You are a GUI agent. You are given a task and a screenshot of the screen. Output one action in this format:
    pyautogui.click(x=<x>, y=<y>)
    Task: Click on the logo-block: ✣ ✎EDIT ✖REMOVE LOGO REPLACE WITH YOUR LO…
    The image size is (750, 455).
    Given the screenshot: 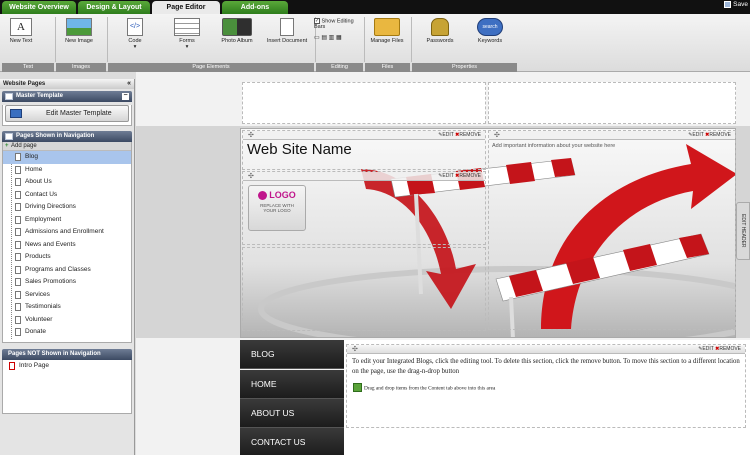 What is the action you would take?
    pyautogui.click(x=364, y=208)
    